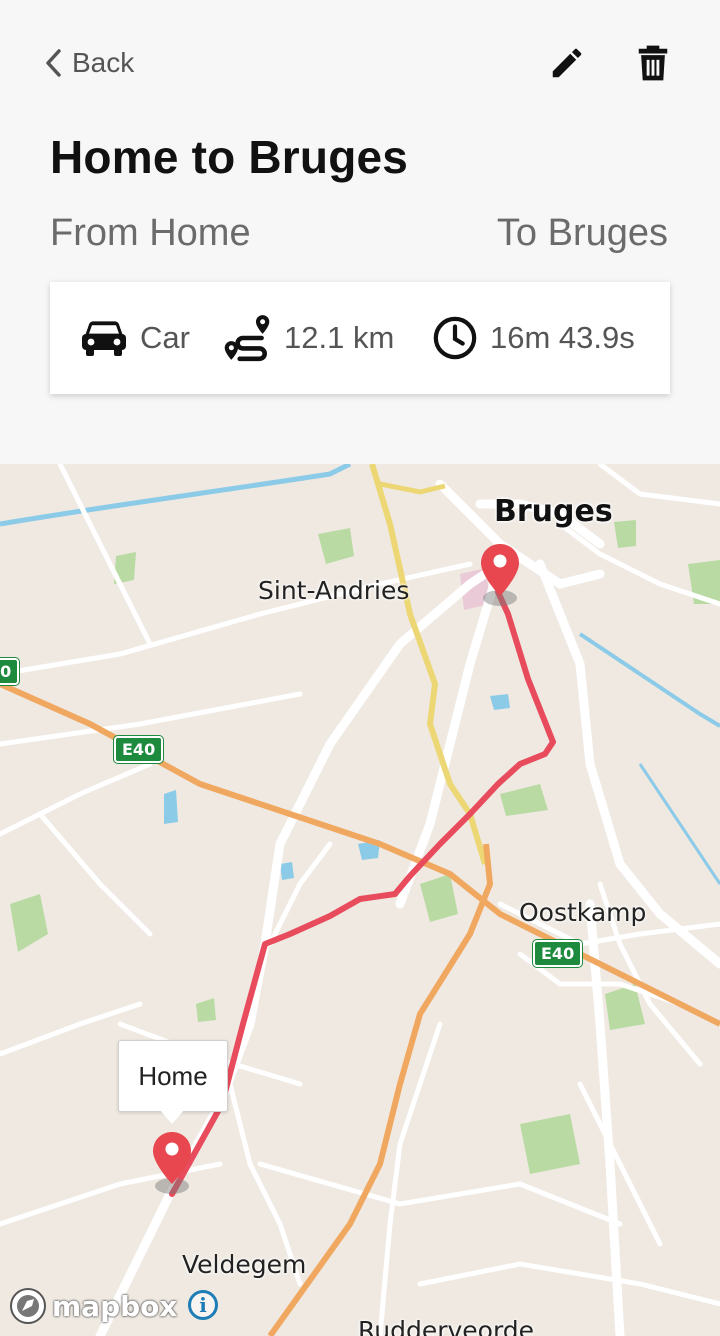 The height and width of the screenshot is (1336, 720). What do you see at coordinates (203, 1305) in the screenshot?
I see `attribution-info-icon: i` at bounding box center [203, 1305].